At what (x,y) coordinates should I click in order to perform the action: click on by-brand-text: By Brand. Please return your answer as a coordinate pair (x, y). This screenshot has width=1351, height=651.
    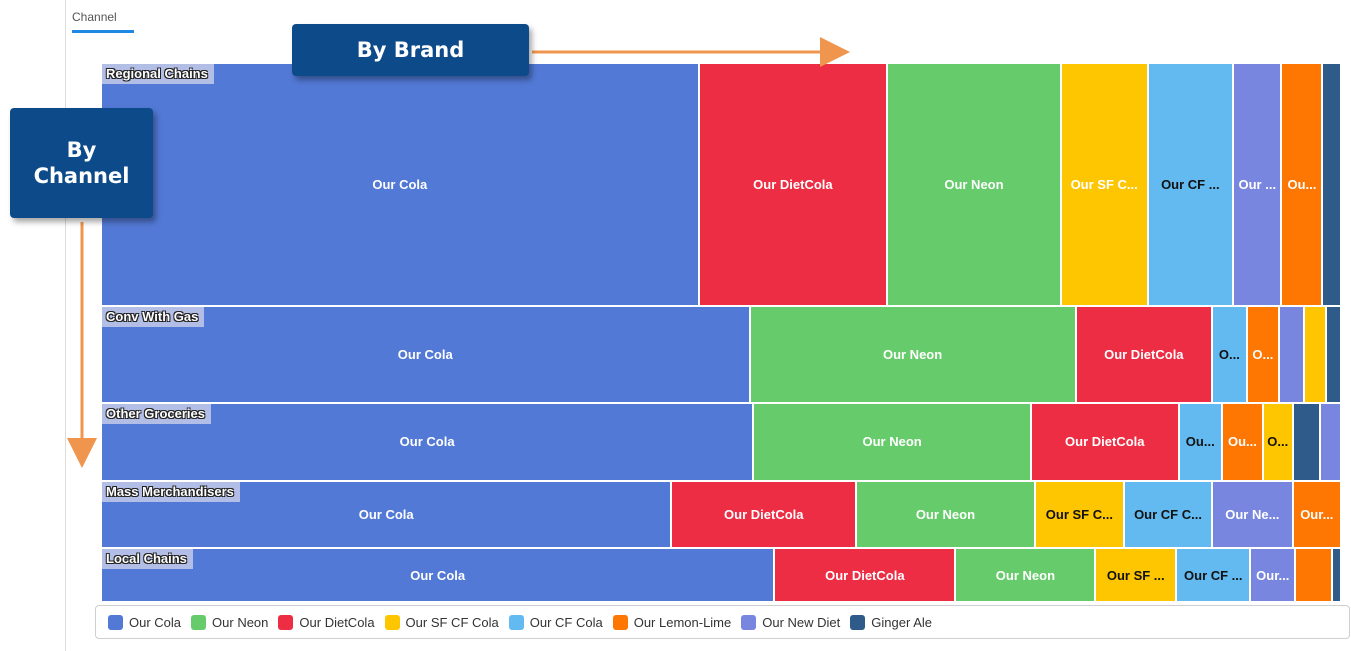
    Looking at the image, I should click on (410, 50).